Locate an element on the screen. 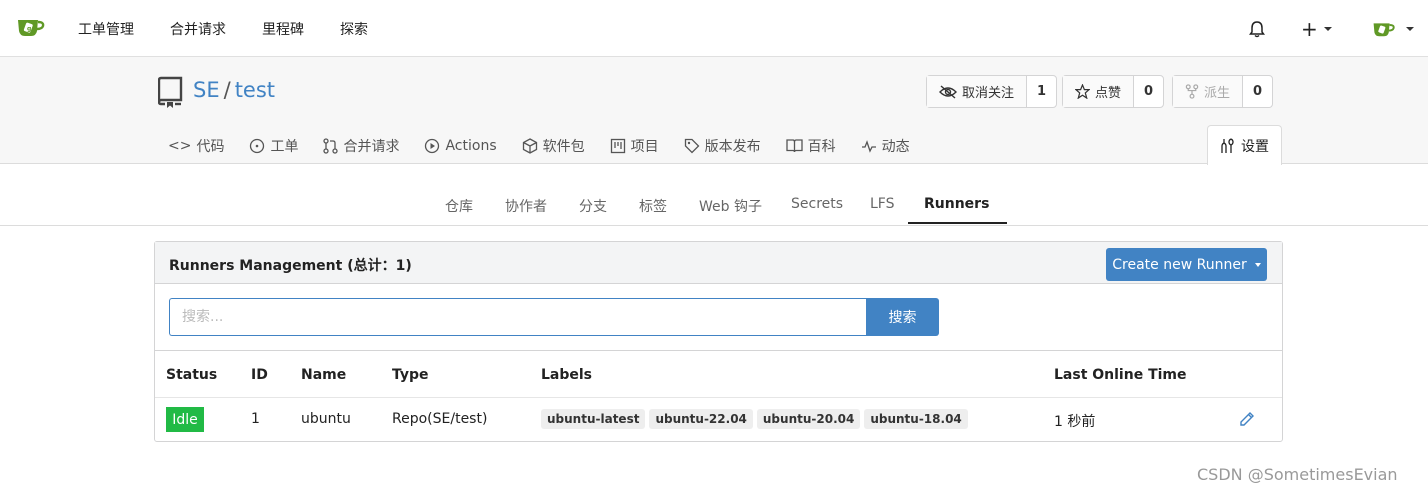 The image size is (1428, 491). search-row: 搜索 is located at coordinates (718, 317).